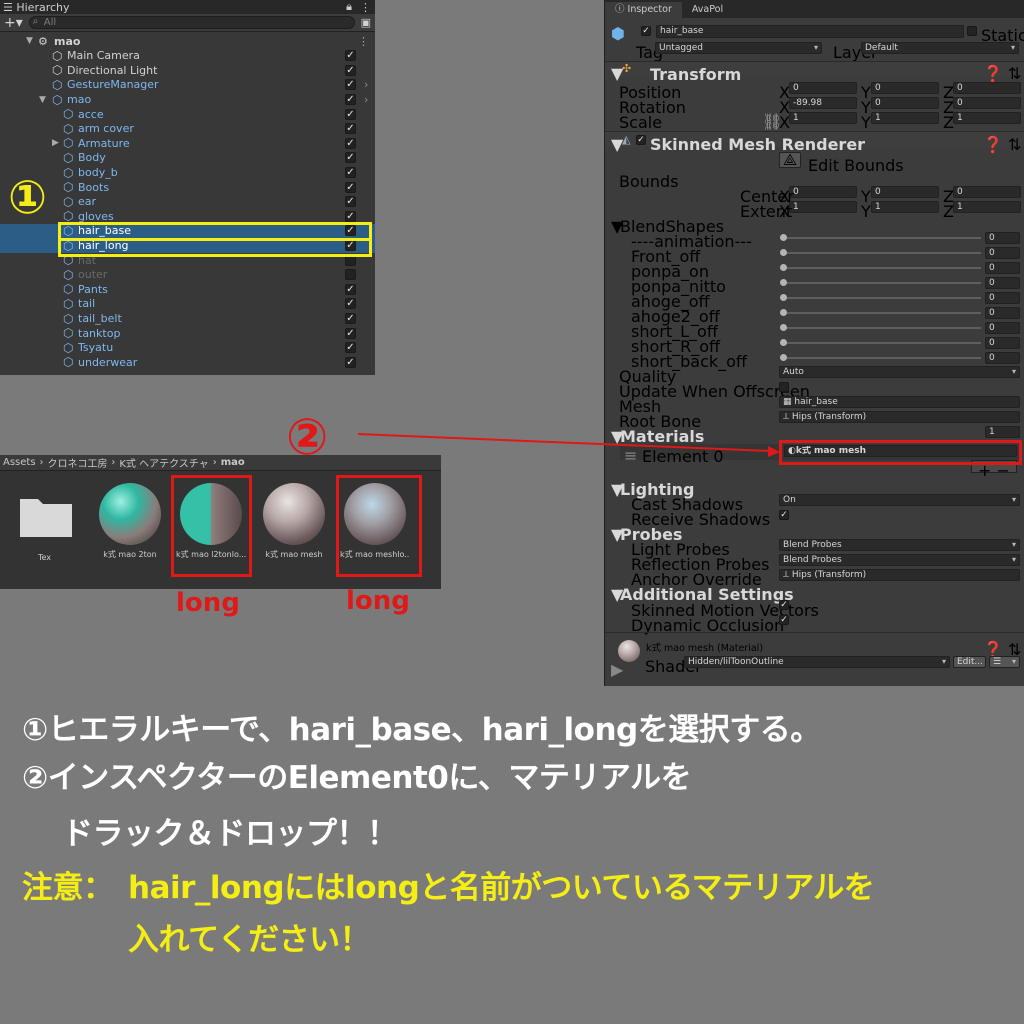 This screenshot has width=1024, height=1024. Describe the element at coordinates (940, 48) in the screenshot. I see `layer-dropdown: Default` at that location.